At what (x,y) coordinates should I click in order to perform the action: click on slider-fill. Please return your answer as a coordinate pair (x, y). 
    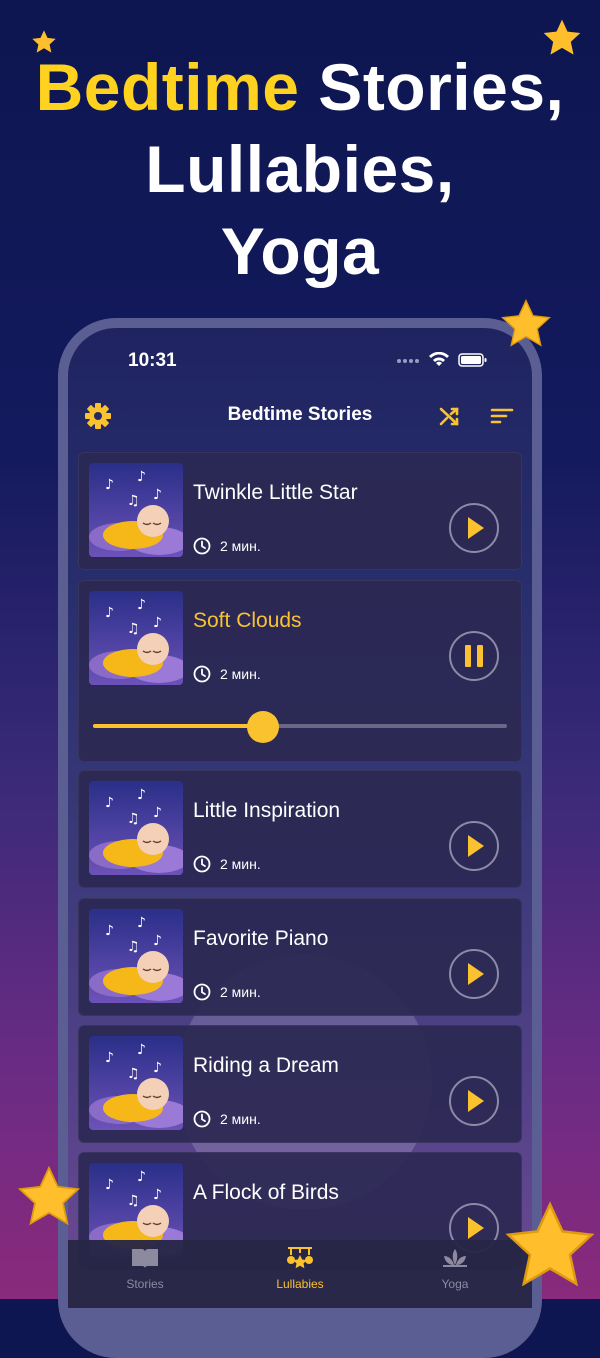
    Looking at the image, I should click on (178, 726).